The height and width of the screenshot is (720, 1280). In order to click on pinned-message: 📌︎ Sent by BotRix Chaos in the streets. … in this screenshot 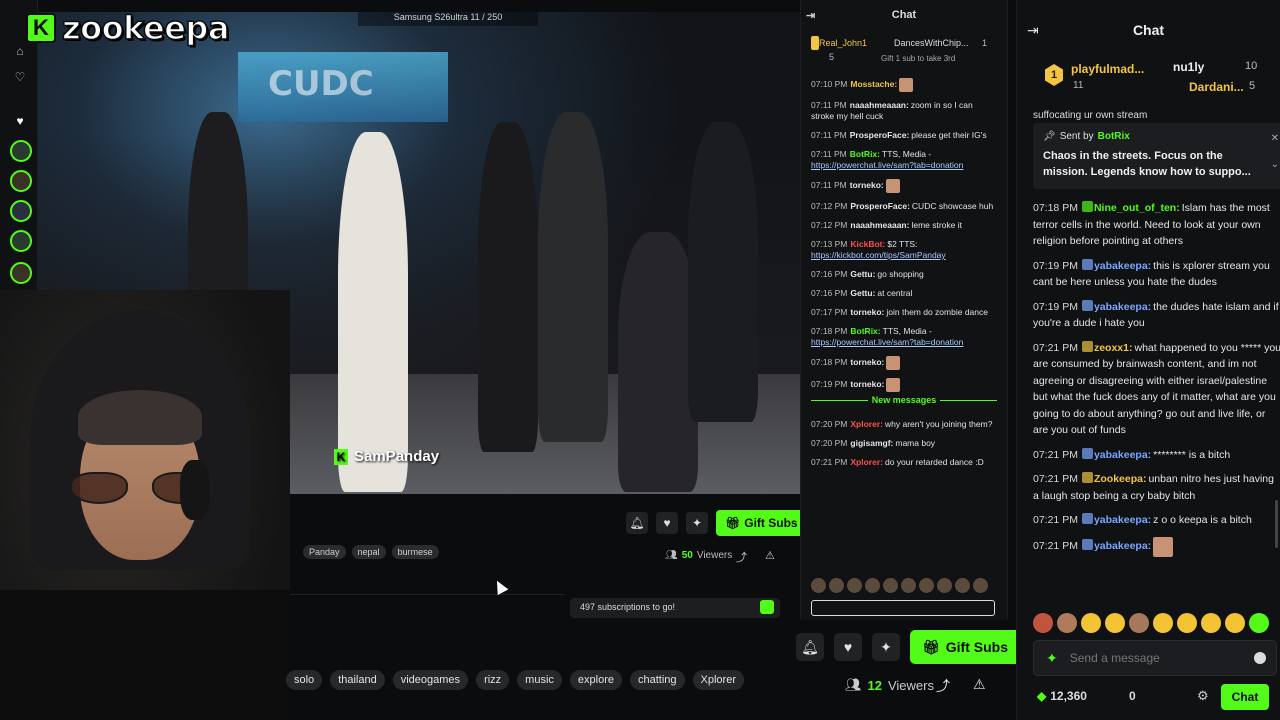, I will do `click(1156, 156)`.